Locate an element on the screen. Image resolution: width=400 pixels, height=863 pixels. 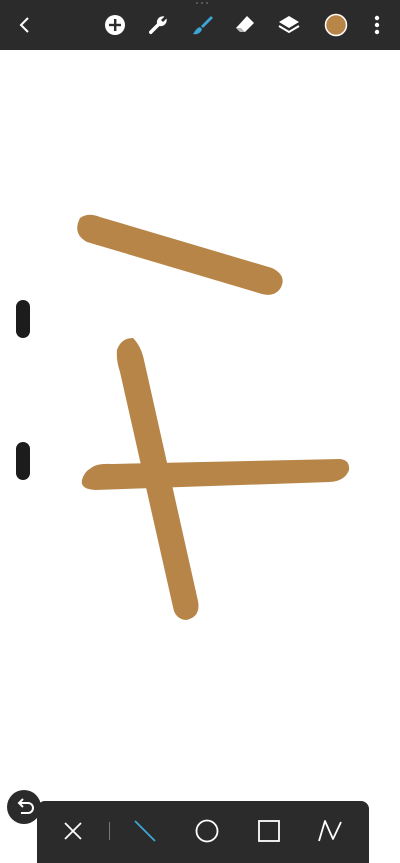
back-button is located at coordinates (25, 25).